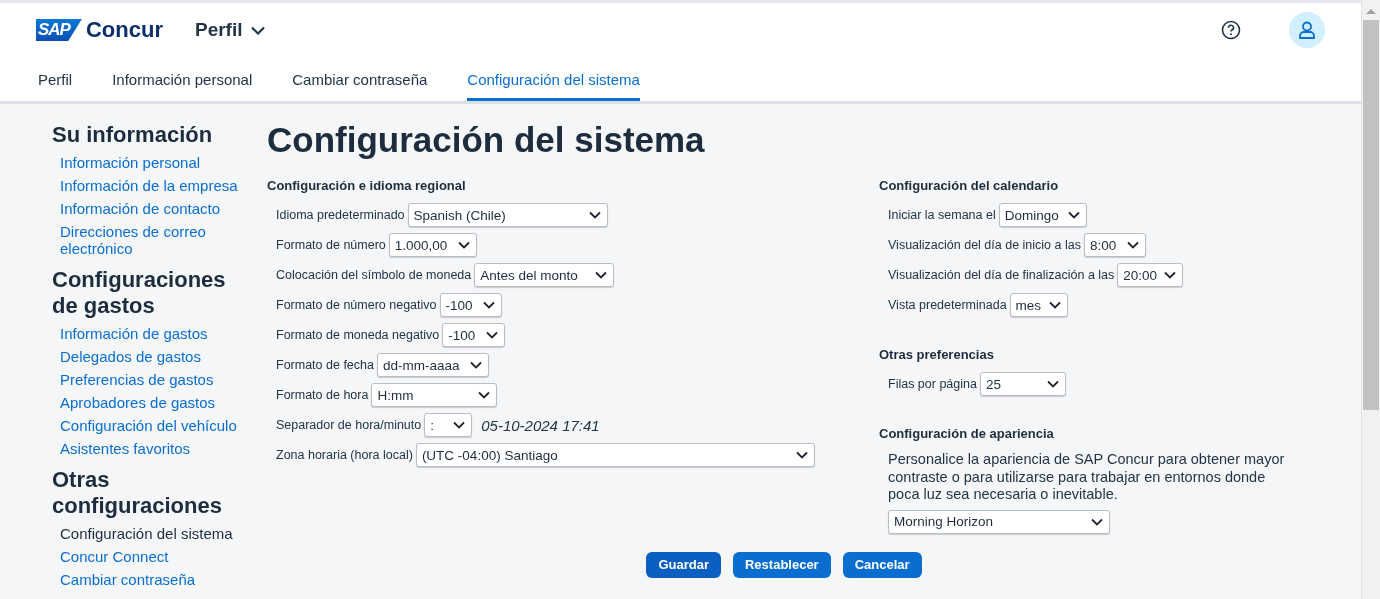 The height and width of the screenshot is (599, 1380). What do you see at coordinates (1038, 305) in the screenshot?
I see `dropdown: mes` at bounding box center [1038, 305].